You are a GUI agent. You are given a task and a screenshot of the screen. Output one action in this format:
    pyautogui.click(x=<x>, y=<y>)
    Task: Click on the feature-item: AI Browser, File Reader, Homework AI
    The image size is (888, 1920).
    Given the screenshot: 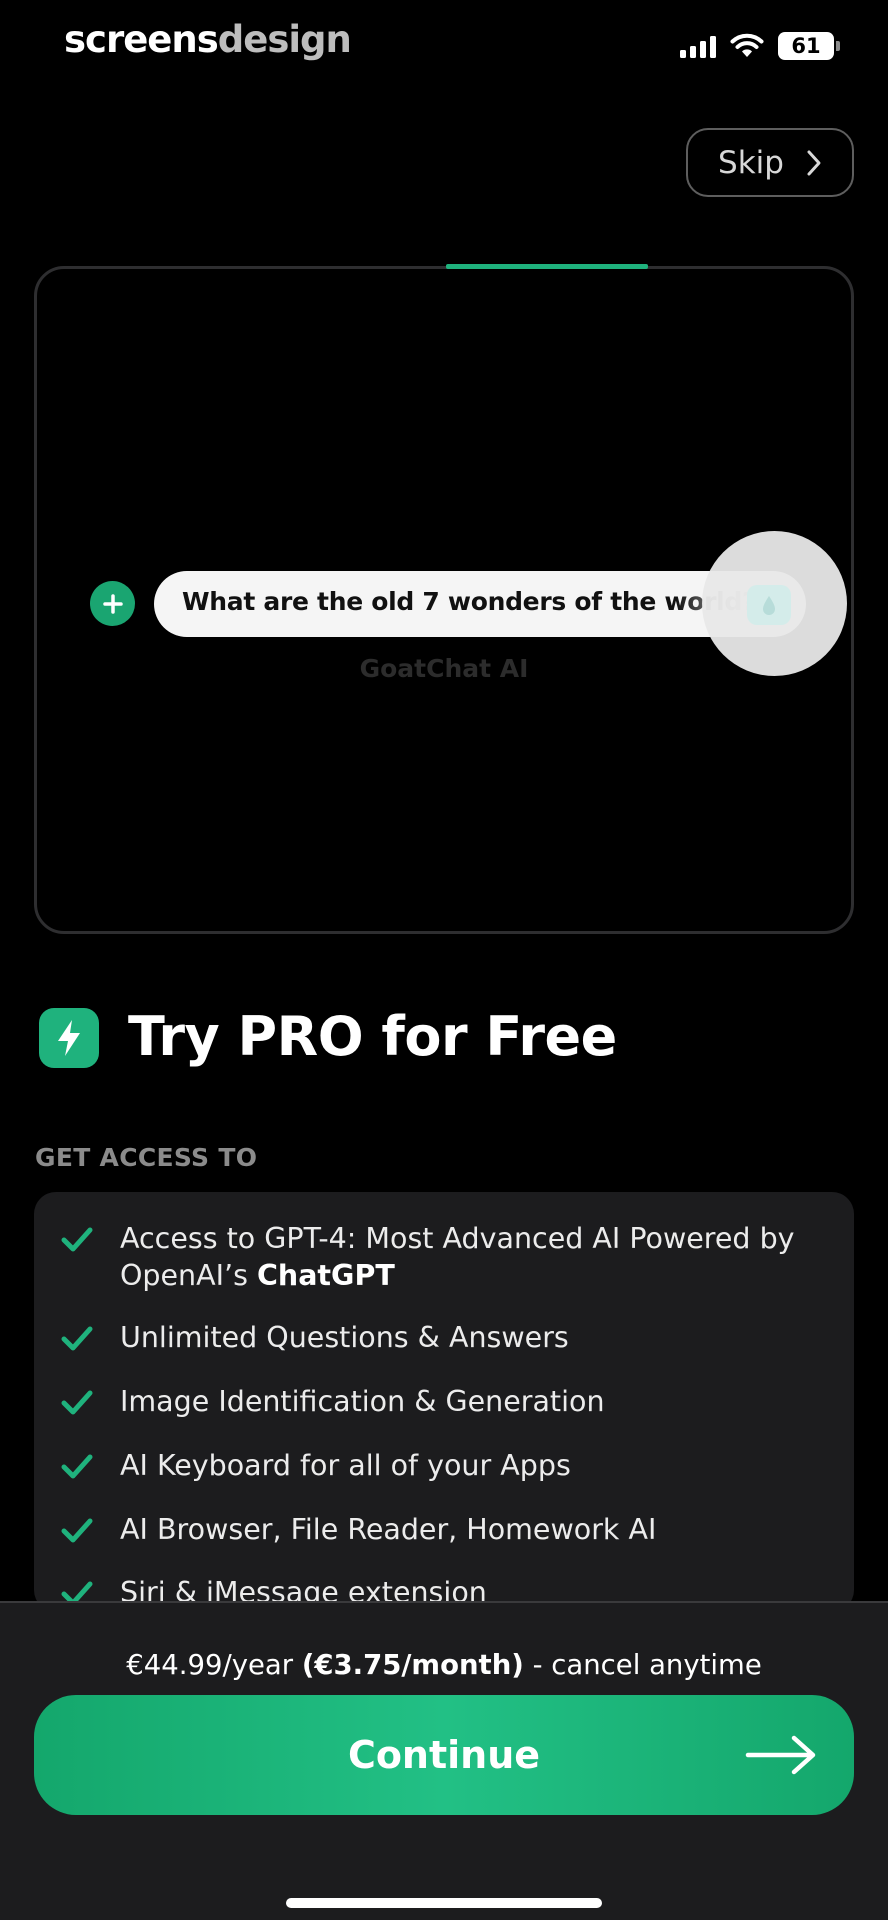 What is the action you would take?
    pyautogui.click(x=440, y=1529)
    